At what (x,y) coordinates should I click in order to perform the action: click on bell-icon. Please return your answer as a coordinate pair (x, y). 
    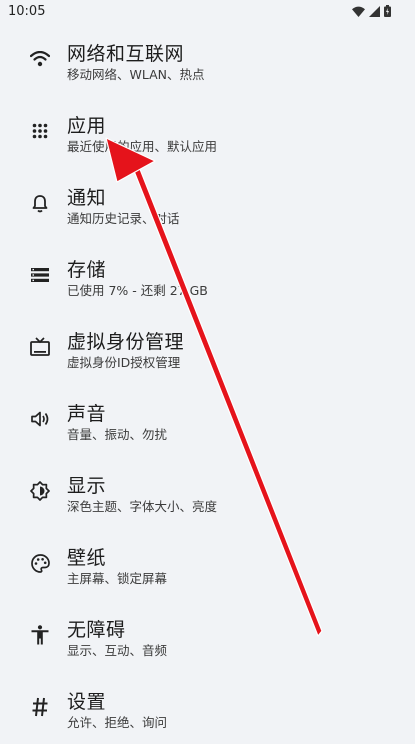
    Looking at the image, I should click on (40, 203).